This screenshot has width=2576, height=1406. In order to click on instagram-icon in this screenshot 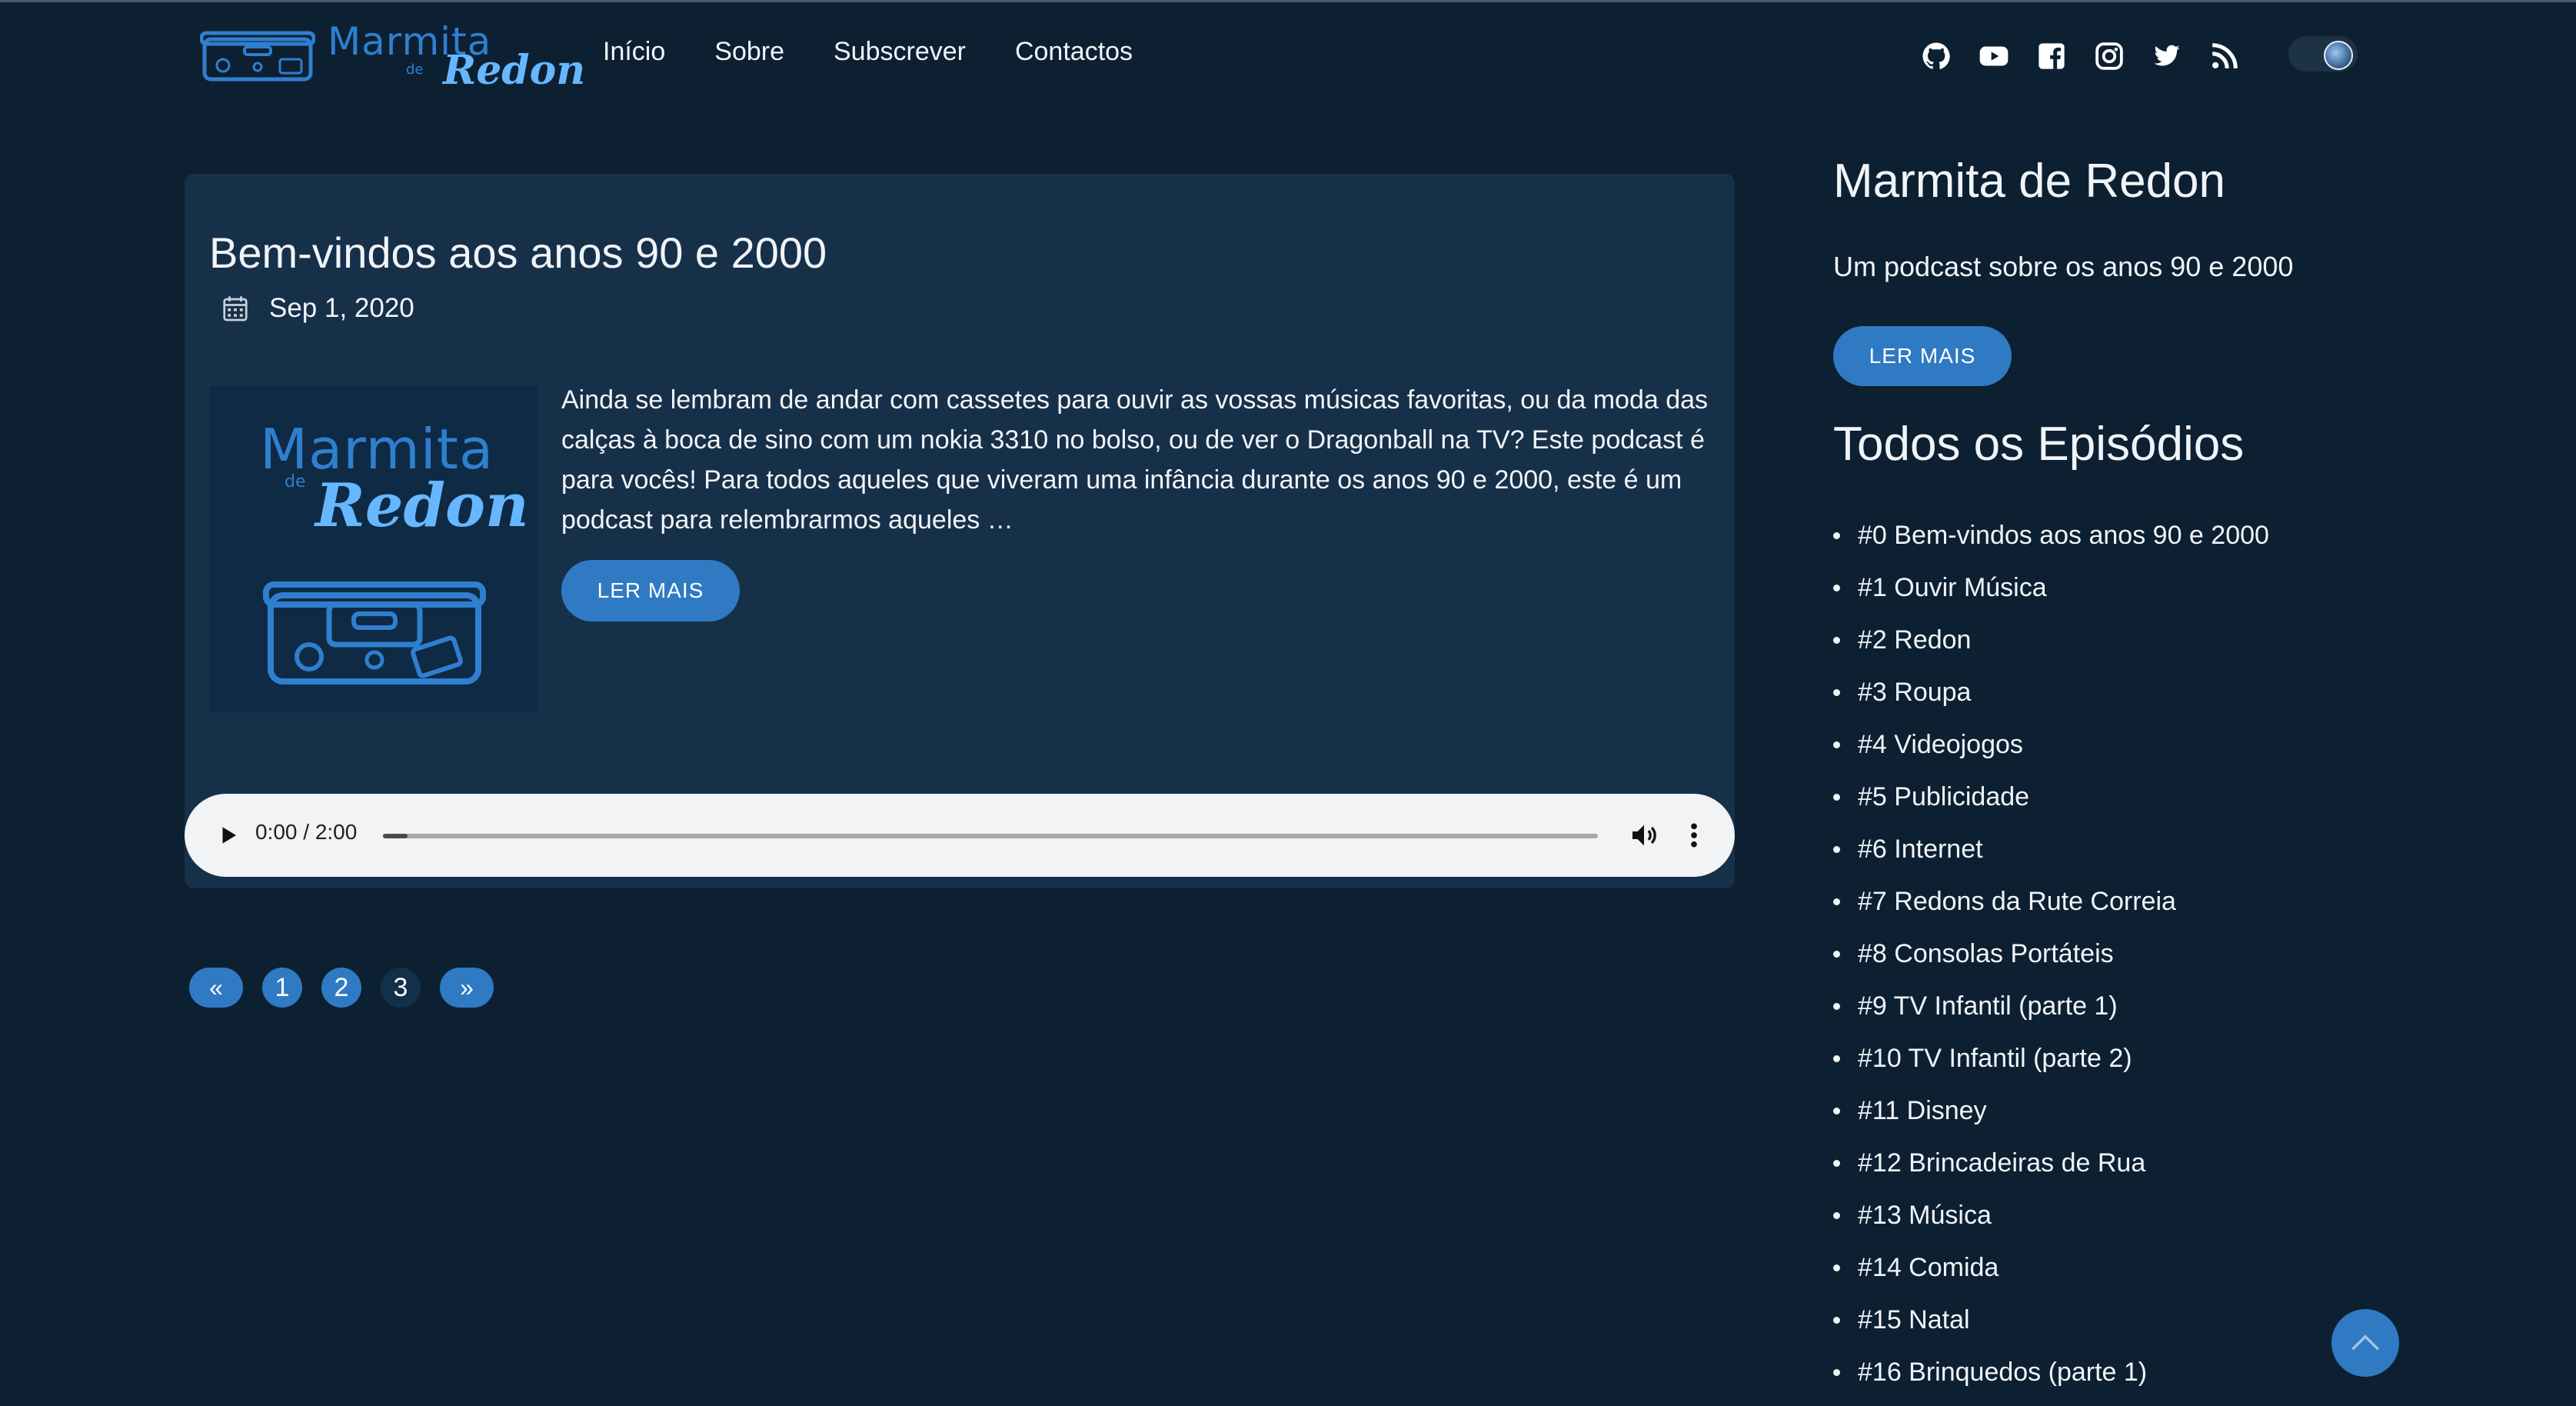, I will do `click(2110, 56)`.